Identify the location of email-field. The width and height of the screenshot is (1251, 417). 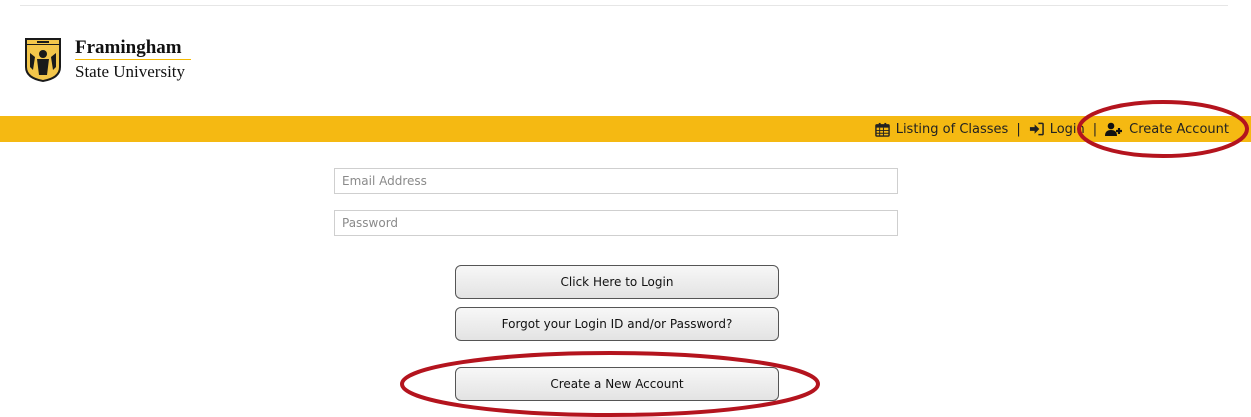
(616, 181).